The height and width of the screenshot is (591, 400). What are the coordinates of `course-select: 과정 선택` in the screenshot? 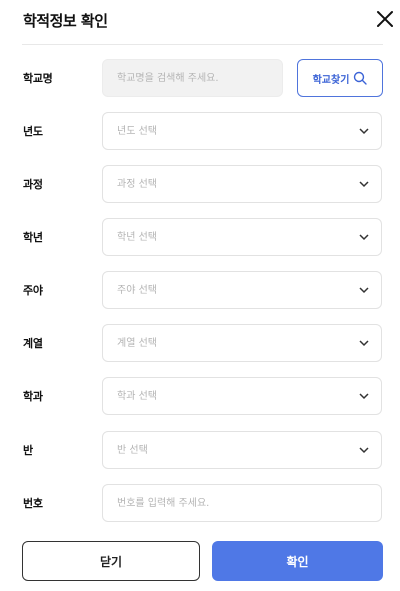 It's located at (242, 184).